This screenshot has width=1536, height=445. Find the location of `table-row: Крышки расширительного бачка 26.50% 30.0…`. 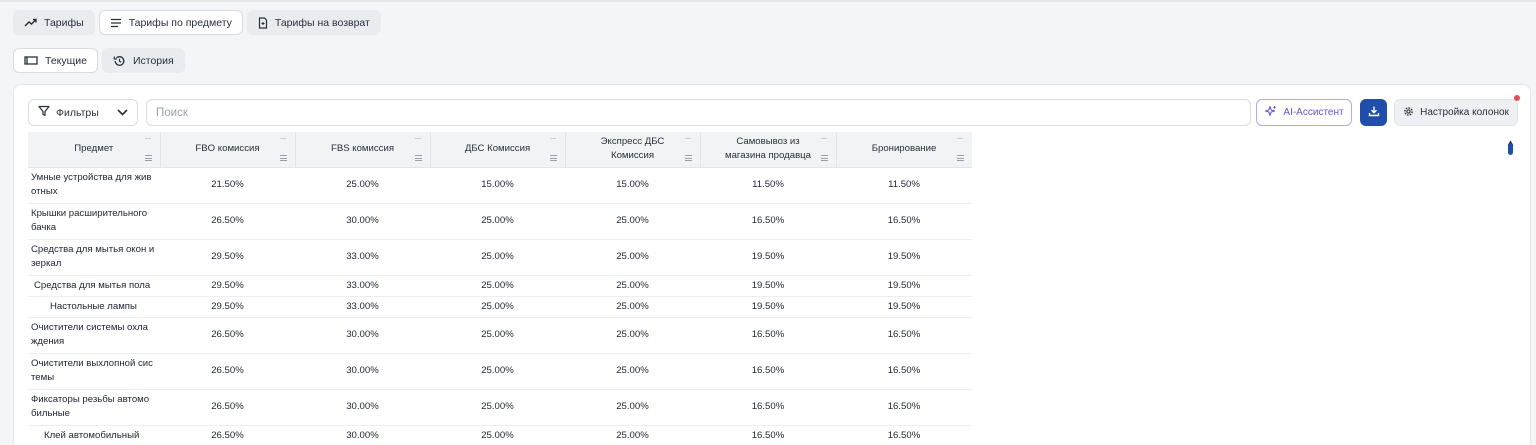

table-row: Крышки расширительного бачка 26.50% 30.0… is located at coordinates (500, 221).